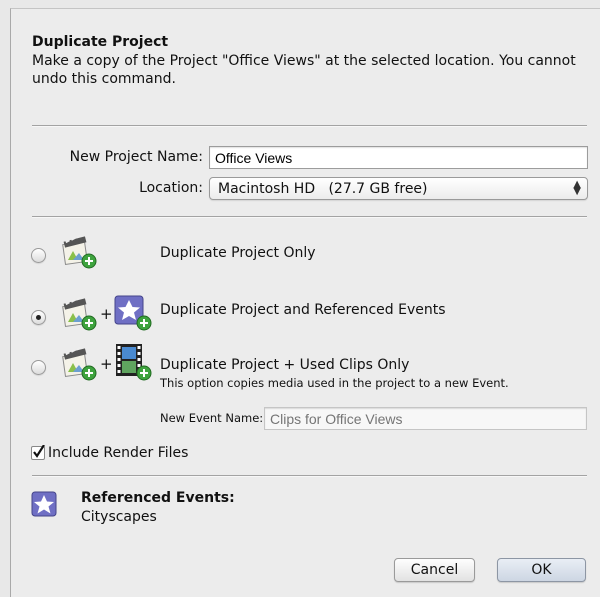 This screenshot has height=597, width=600. I want to click on location-popup: Macintosh HD (27.7 GB free) ▲ ▼, so click(398, 188).